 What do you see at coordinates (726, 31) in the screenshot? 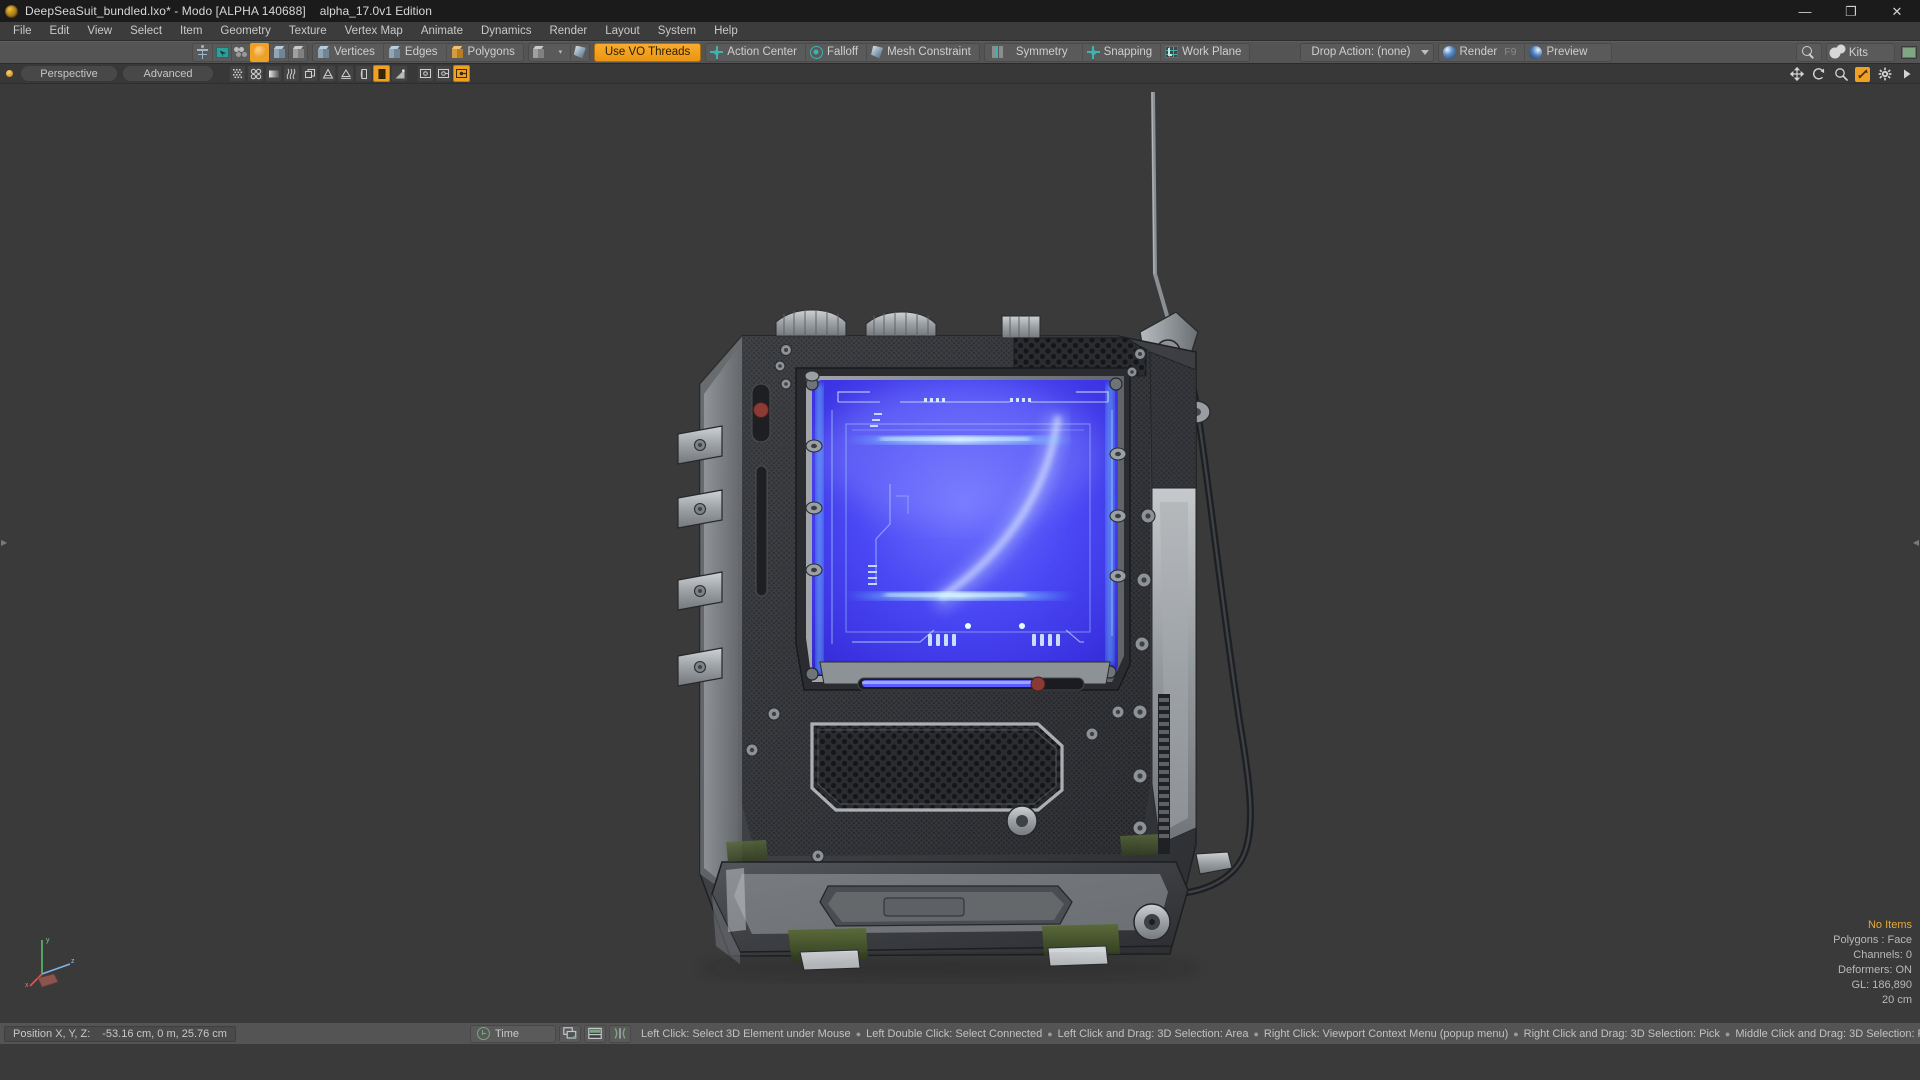
I see `menu-help: Help` at bounding box center [726, 31].